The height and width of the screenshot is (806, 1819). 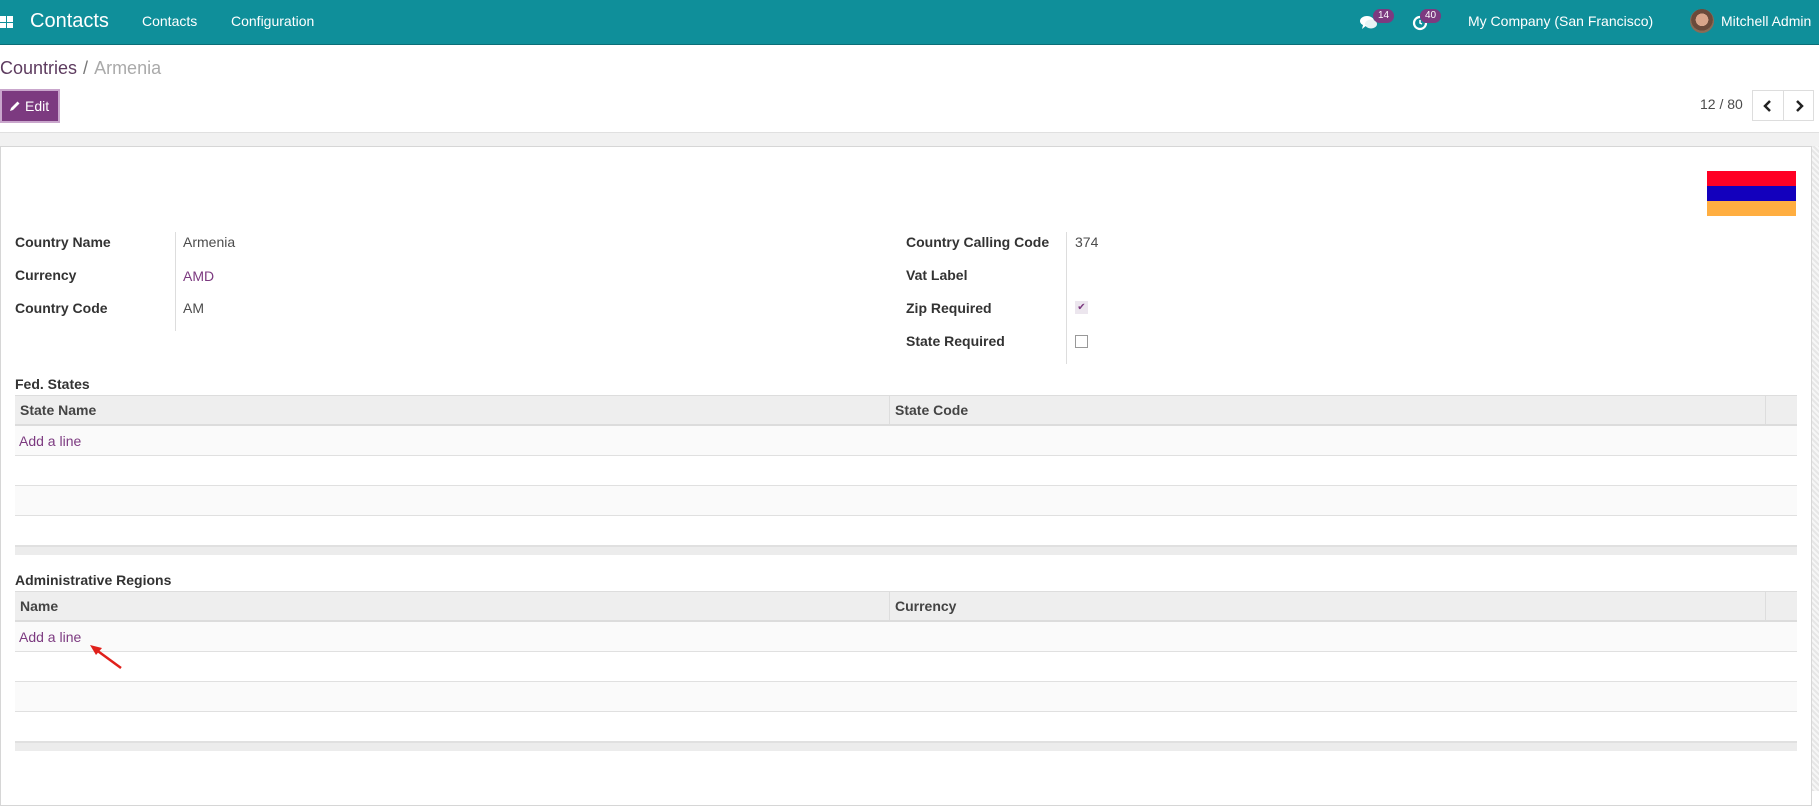 I want to click on field-divider-left, so click(x=175, y=281).